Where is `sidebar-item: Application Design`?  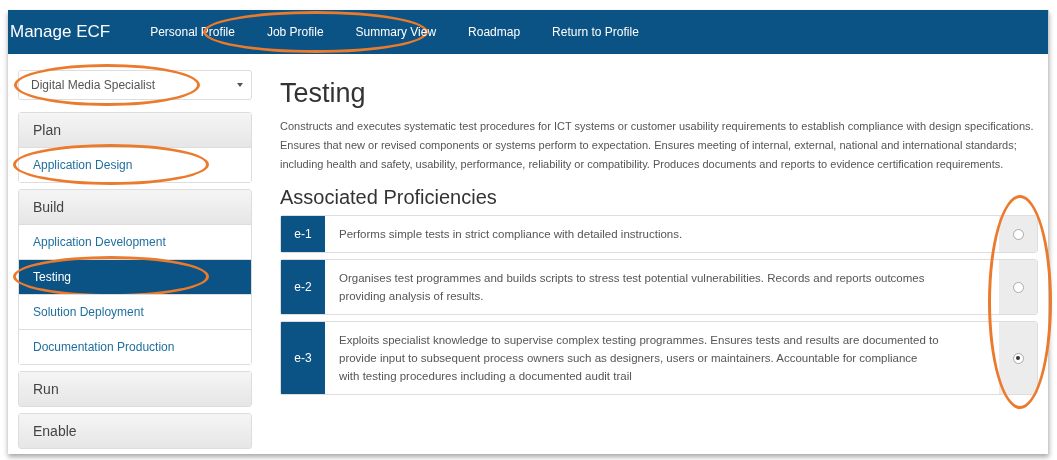
sidebar-item: Application Design is located at coordinates (135, 164).